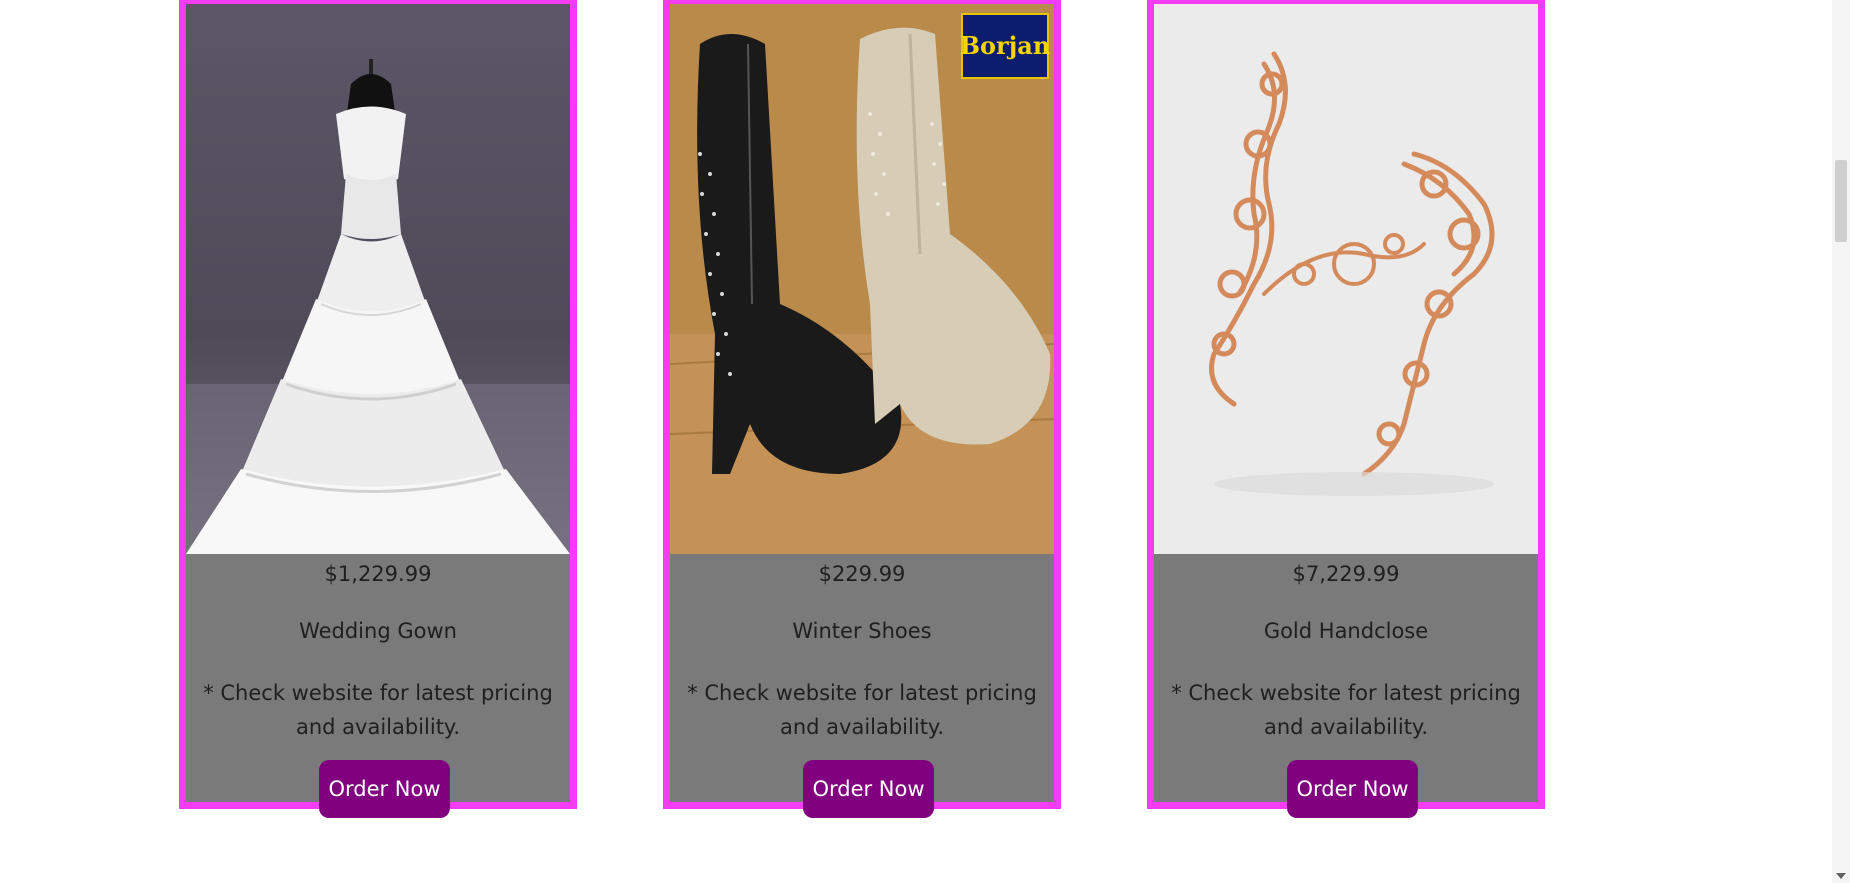 This screenshot has width=1850, height=883. Describe the element at coordinates (378, 574) in the screenshot. I see `product-price: $1,229.99` at that location.